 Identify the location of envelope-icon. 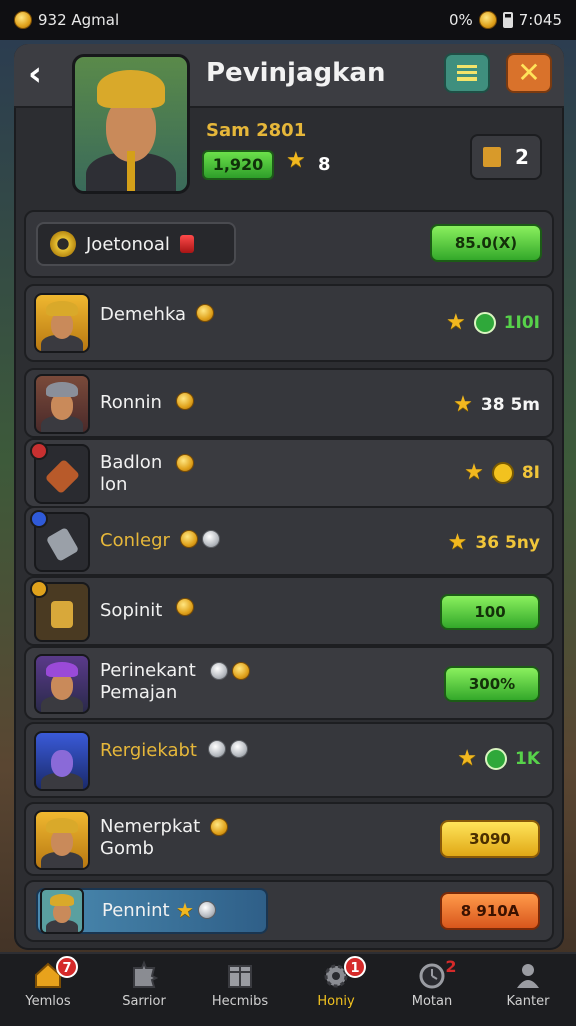
(492, 157).